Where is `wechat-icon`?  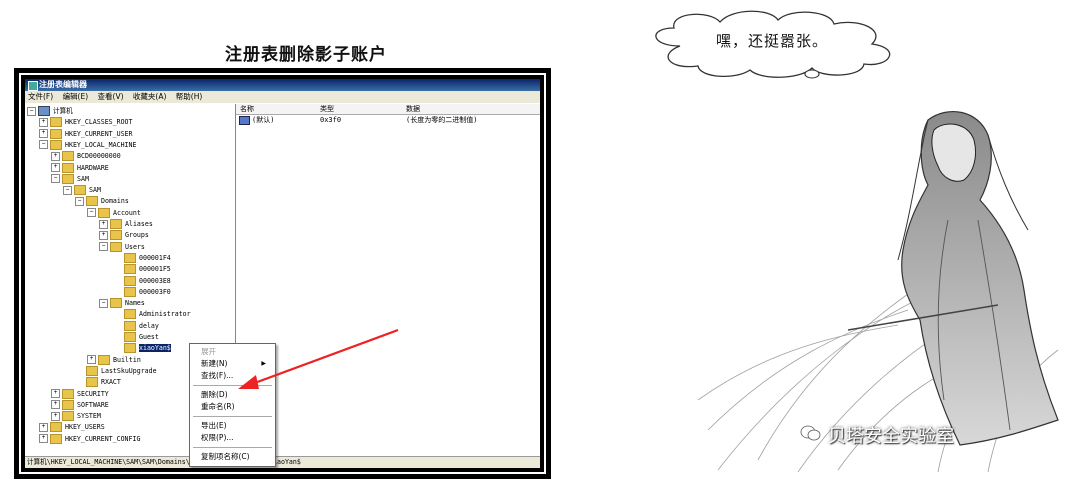
wechat-icon is located at coordinates (810, 433).